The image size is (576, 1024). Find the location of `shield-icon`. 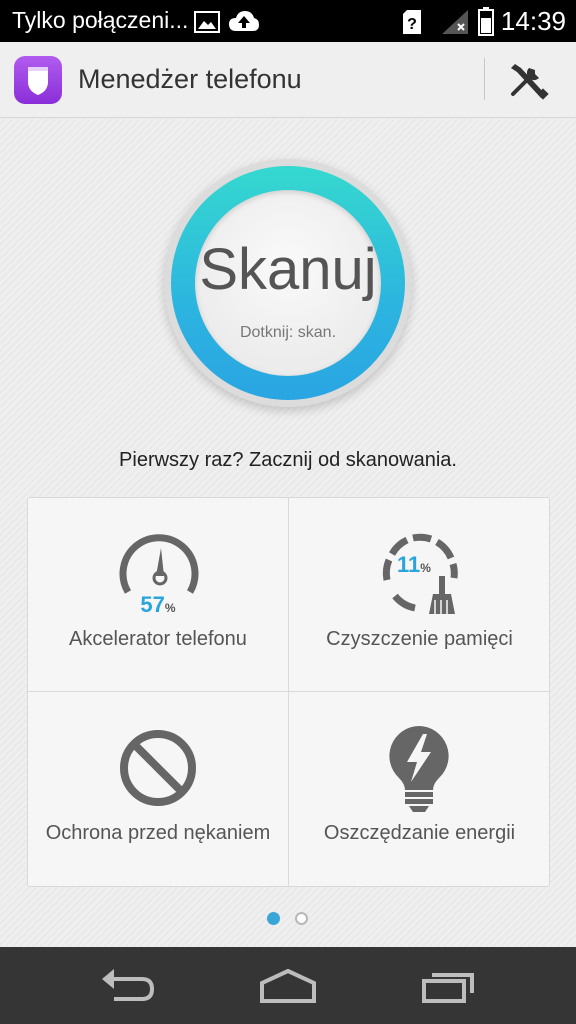

shield-icon is located at coordinates (38, 81).